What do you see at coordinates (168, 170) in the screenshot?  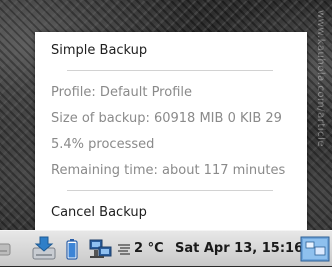 I see `remaining-time-info: Remaining time: about 117 minutes` at bounding box center [168, 170].